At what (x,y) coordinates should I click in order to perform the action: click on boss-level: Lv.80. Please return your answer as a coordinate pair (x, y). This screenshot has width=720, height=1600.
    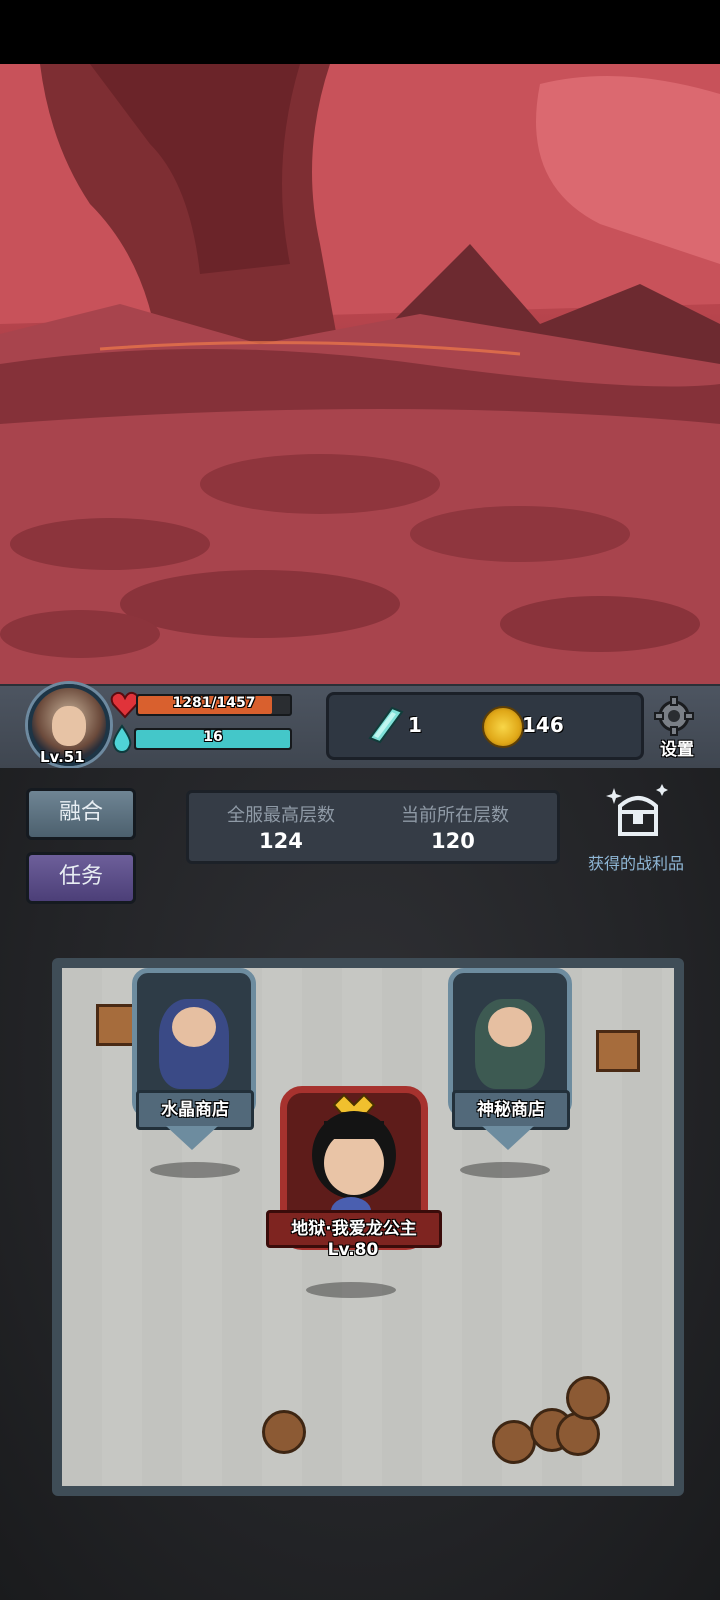
    Looking at the image, I should click on (353, 1250).